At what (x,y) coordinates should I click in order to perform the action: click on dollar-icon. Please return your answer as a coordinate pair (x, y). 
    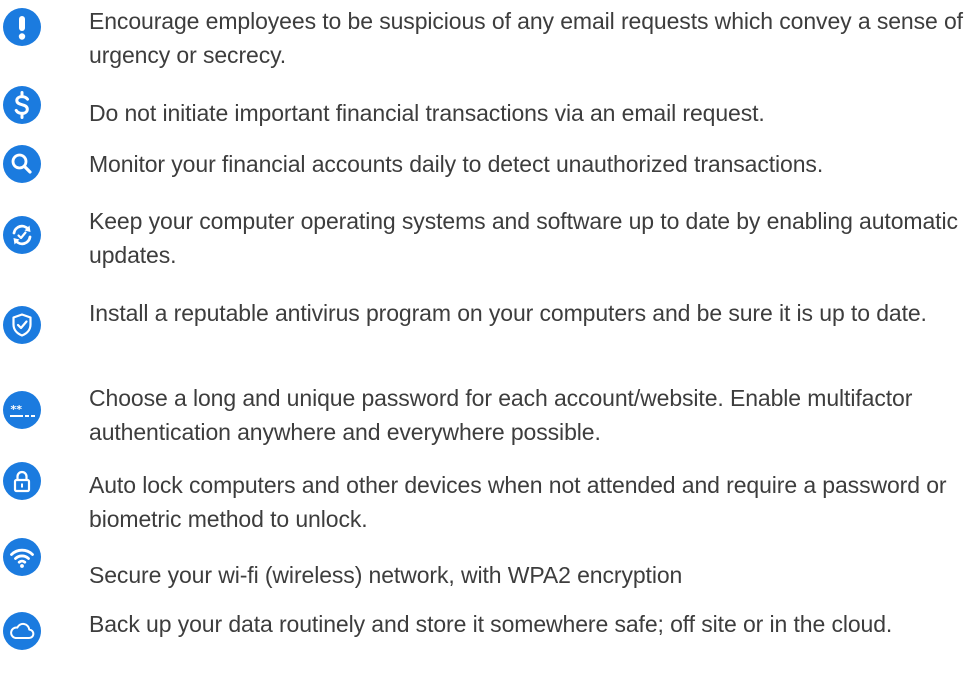
    Looking at the image, I should click on (22, 105).